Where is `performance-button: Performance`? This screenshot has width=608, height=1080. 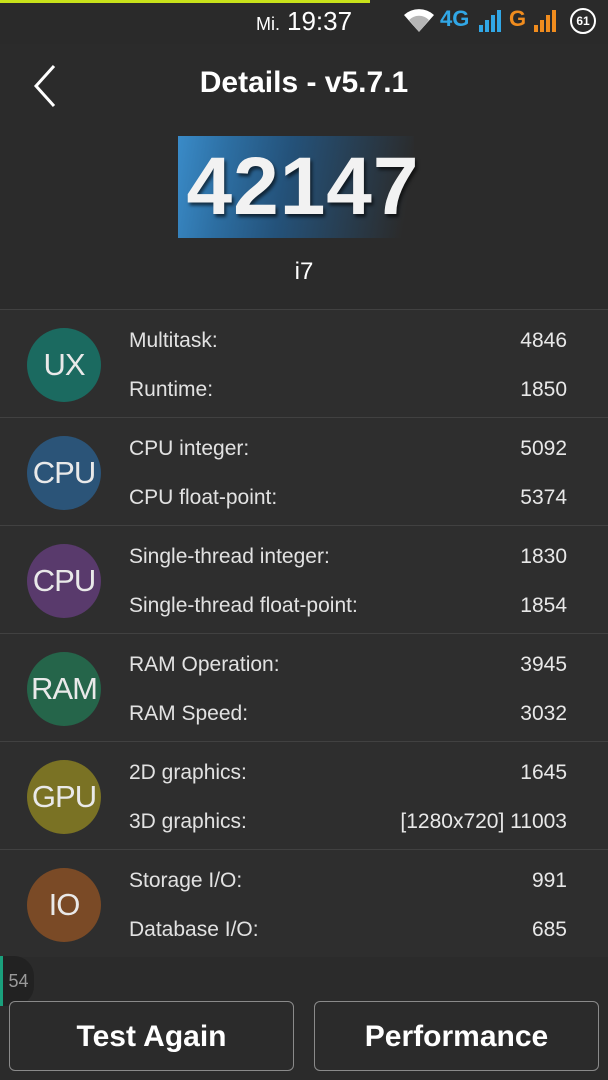 performance-button: Performance is located at coordinates (456, 1036).